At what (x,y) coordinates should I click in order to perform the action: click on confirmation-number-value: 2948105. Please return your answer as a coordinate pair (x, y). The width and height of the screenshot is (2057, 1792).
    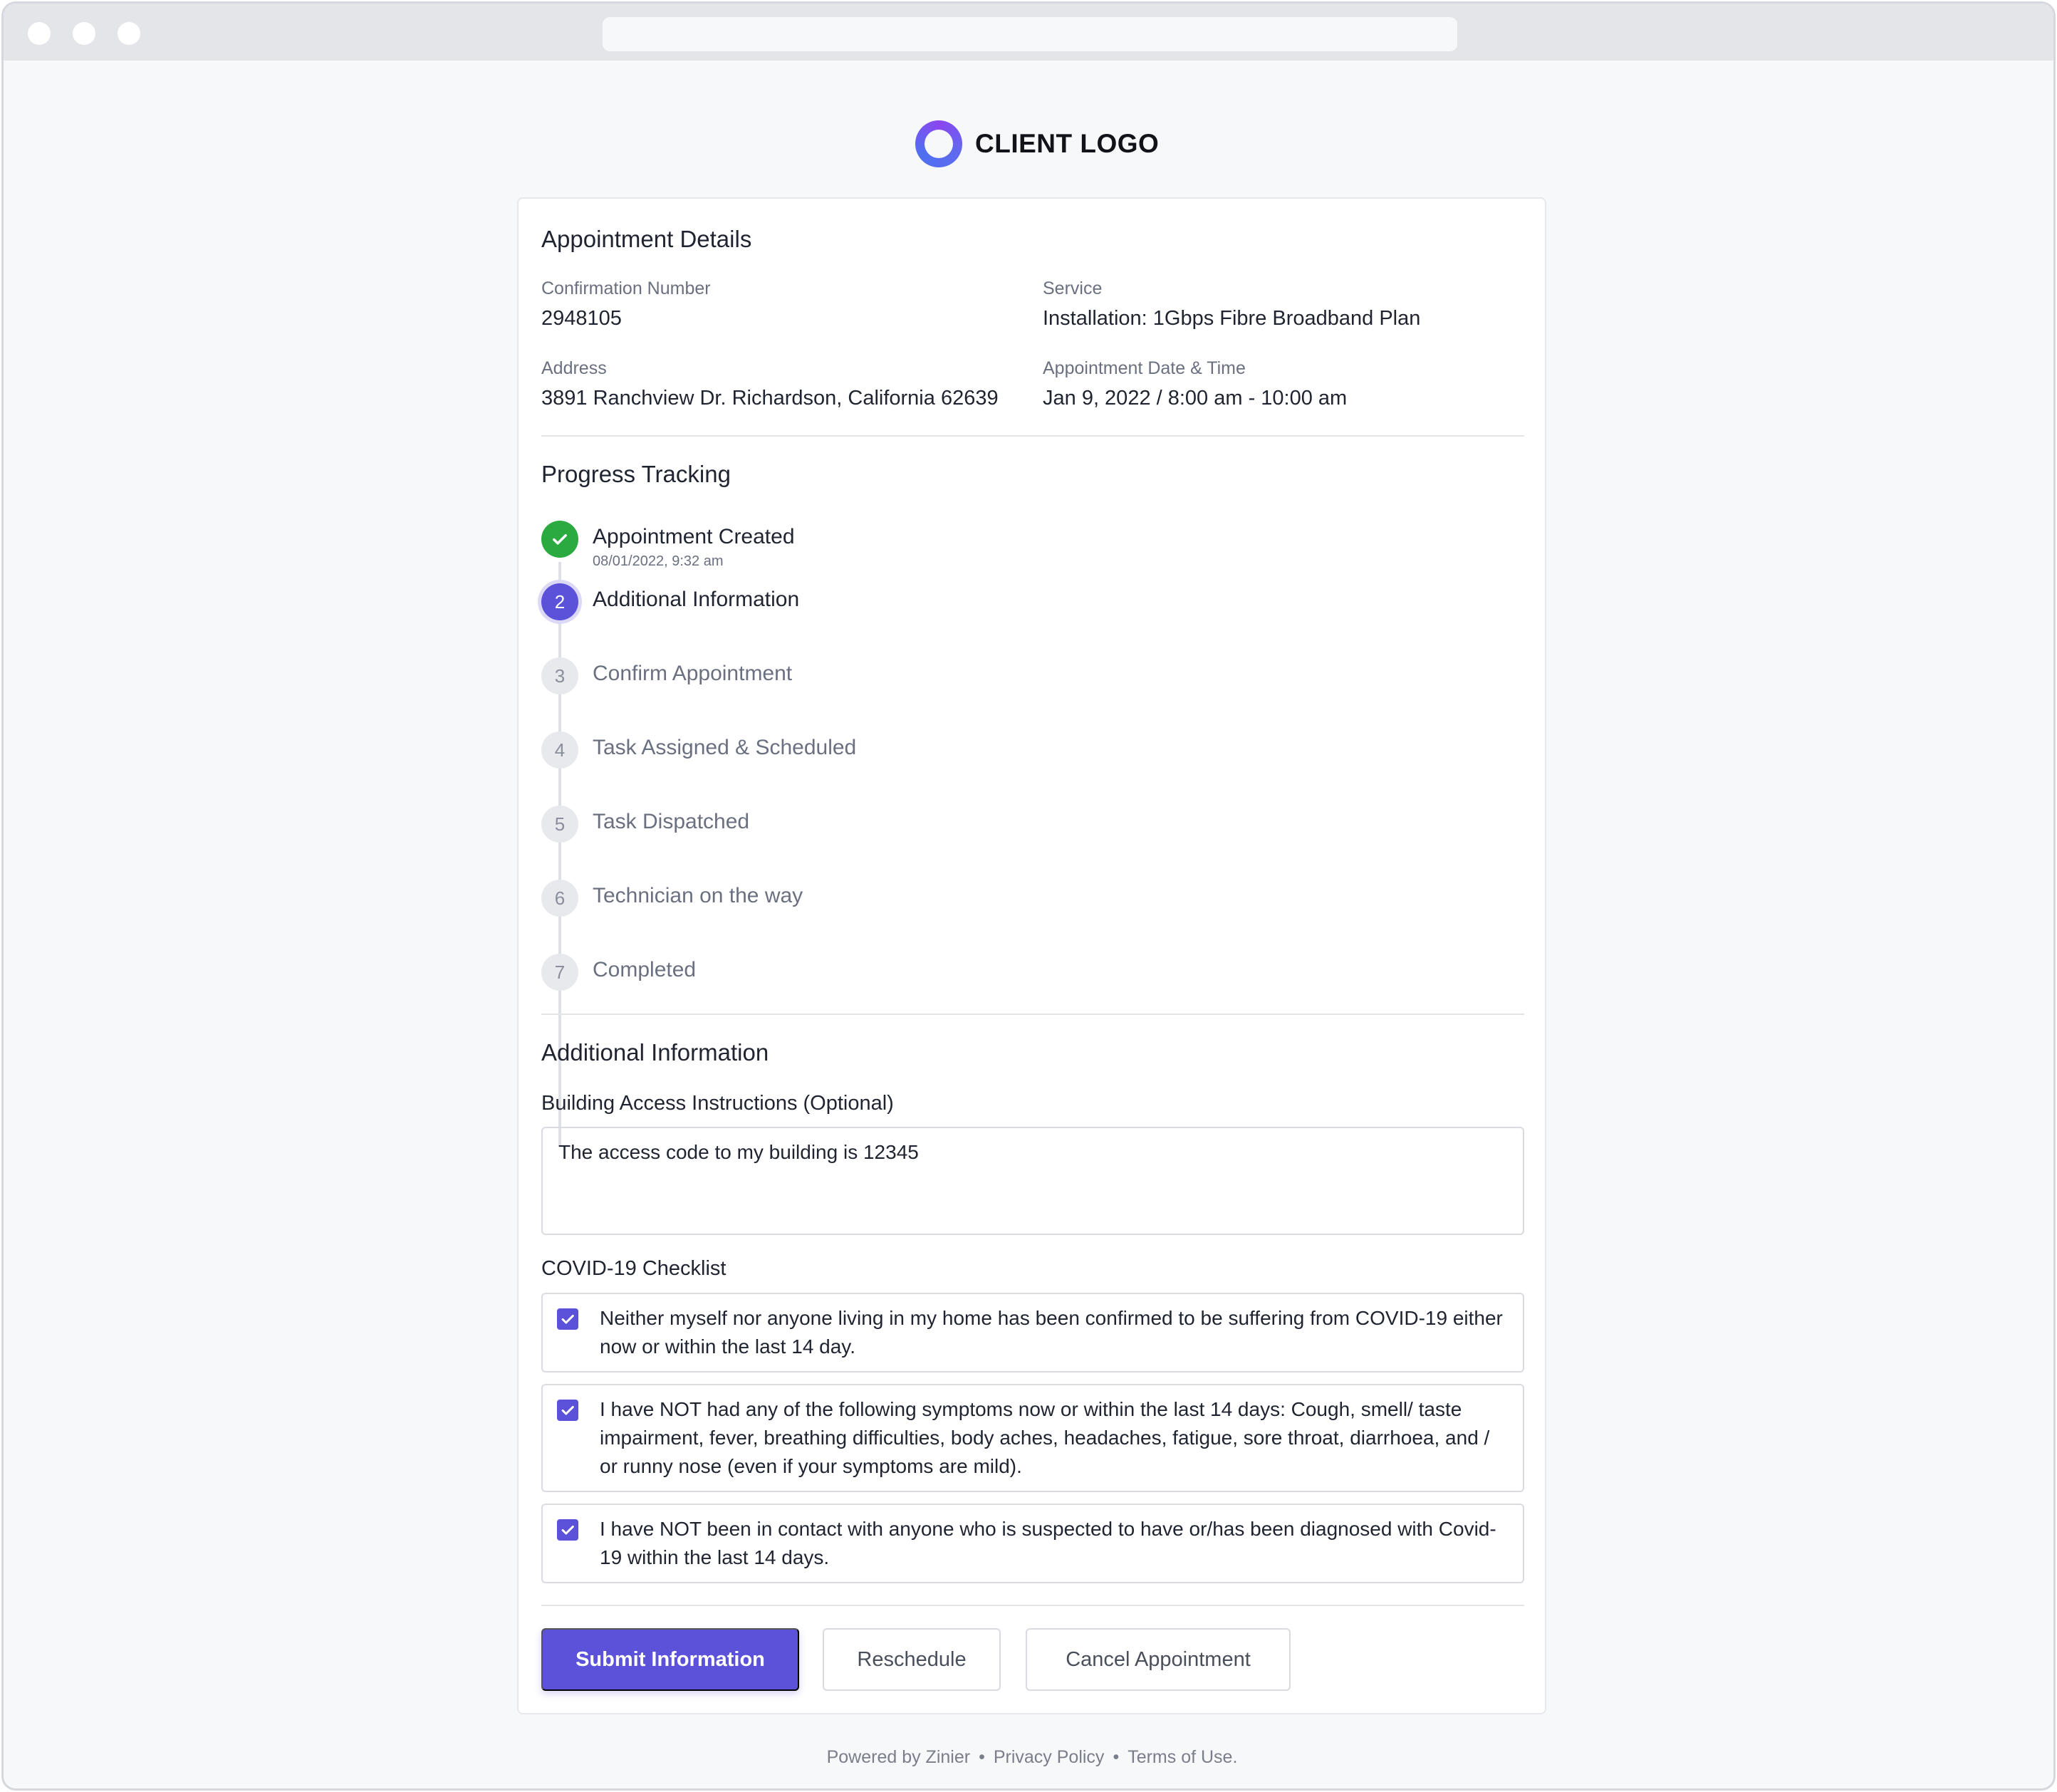
    Looking at the image, I should click on (582, 318).